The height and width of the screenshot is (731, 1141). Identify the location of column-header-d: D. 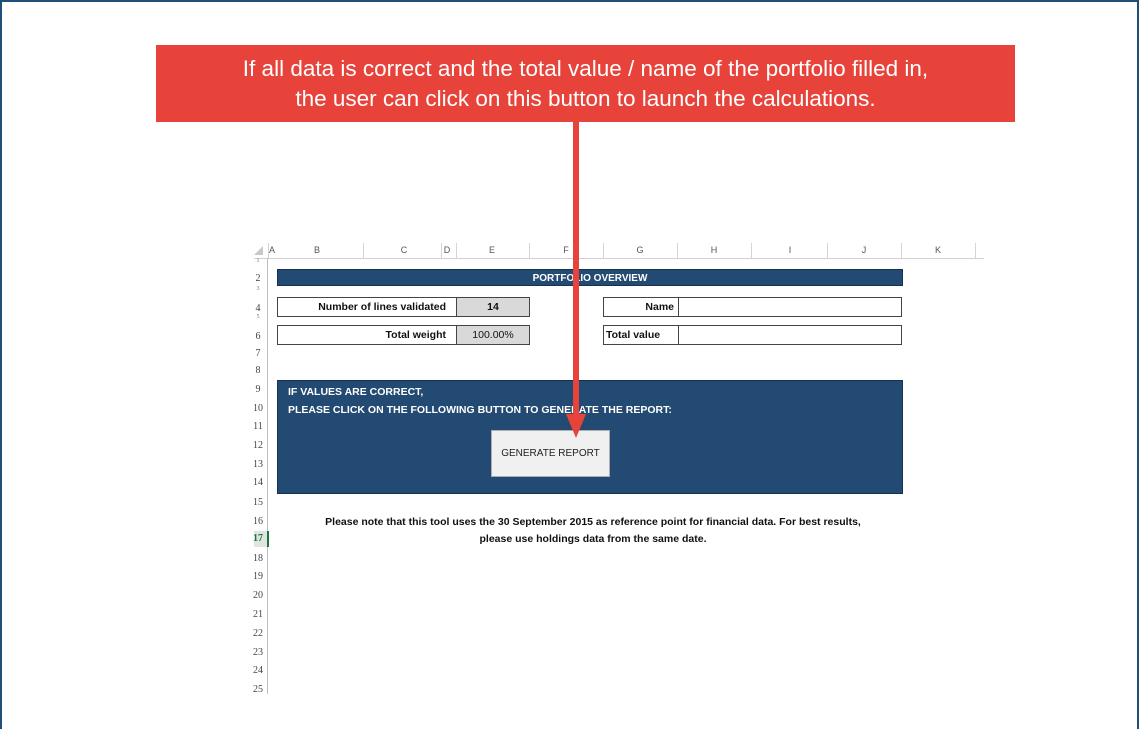
(447, 250).